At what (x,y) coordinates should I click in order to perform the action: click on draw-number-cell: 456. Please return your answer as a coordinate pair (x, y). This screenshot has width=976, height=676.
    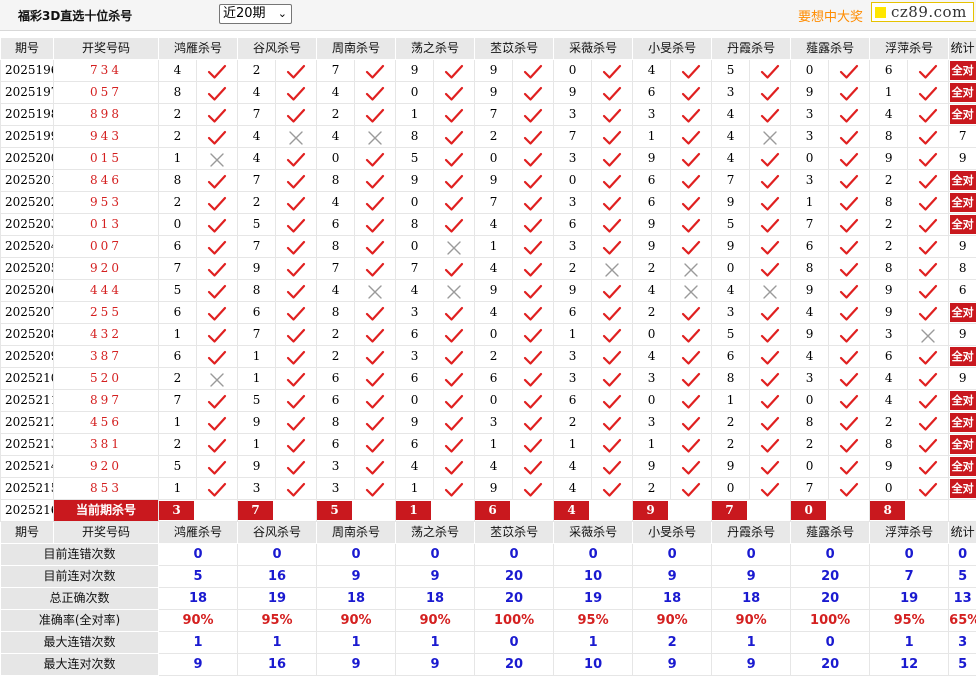
    Looking at the image, I should click on (106, 423).